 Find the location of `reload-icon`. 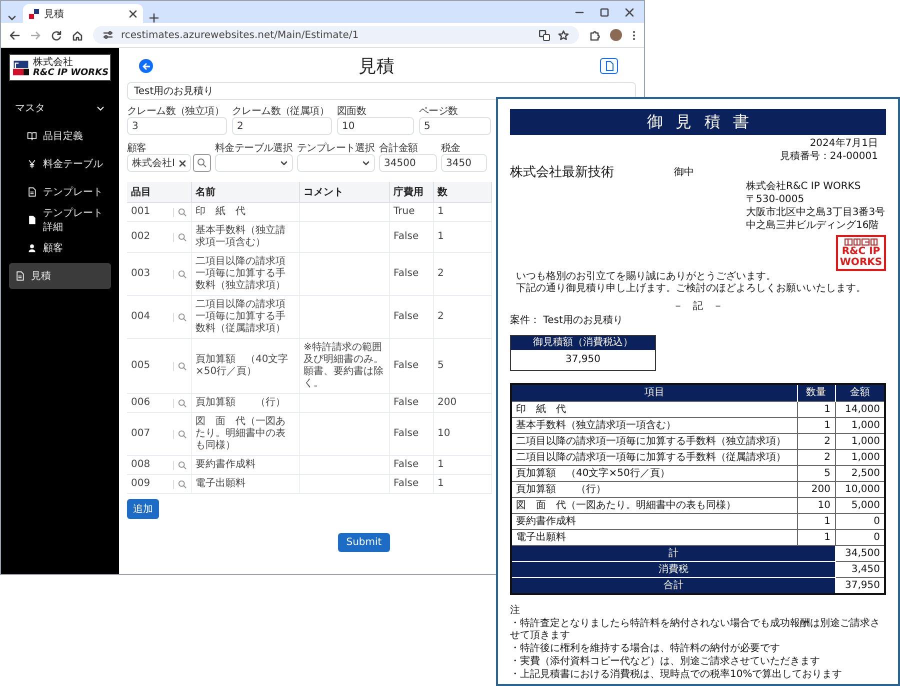

reload-icon is located at coordinates (56, 35).